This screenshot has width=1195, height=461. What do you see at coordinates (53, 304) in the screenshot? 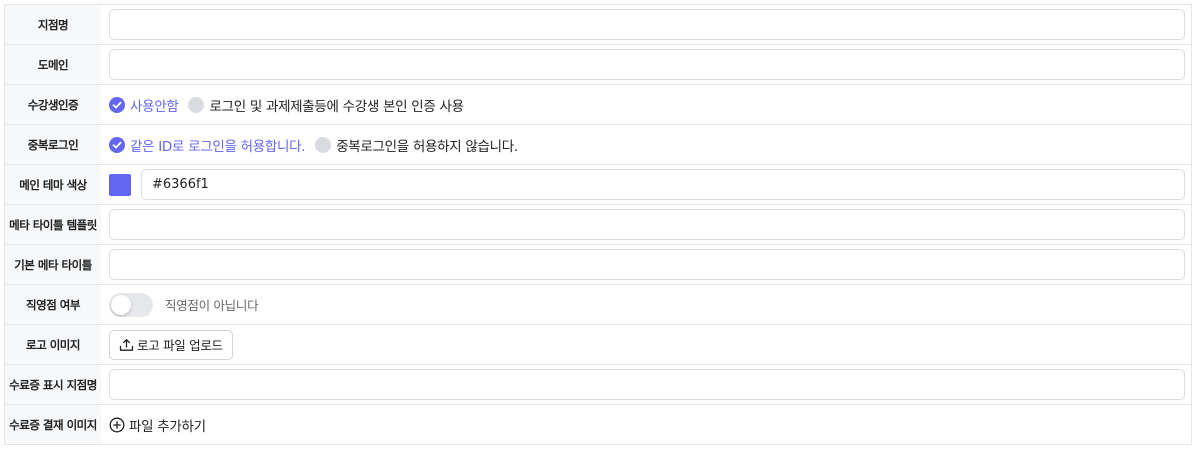
I see `direct-branch-label: 직영점 여부` at bounding box center [53, 304].